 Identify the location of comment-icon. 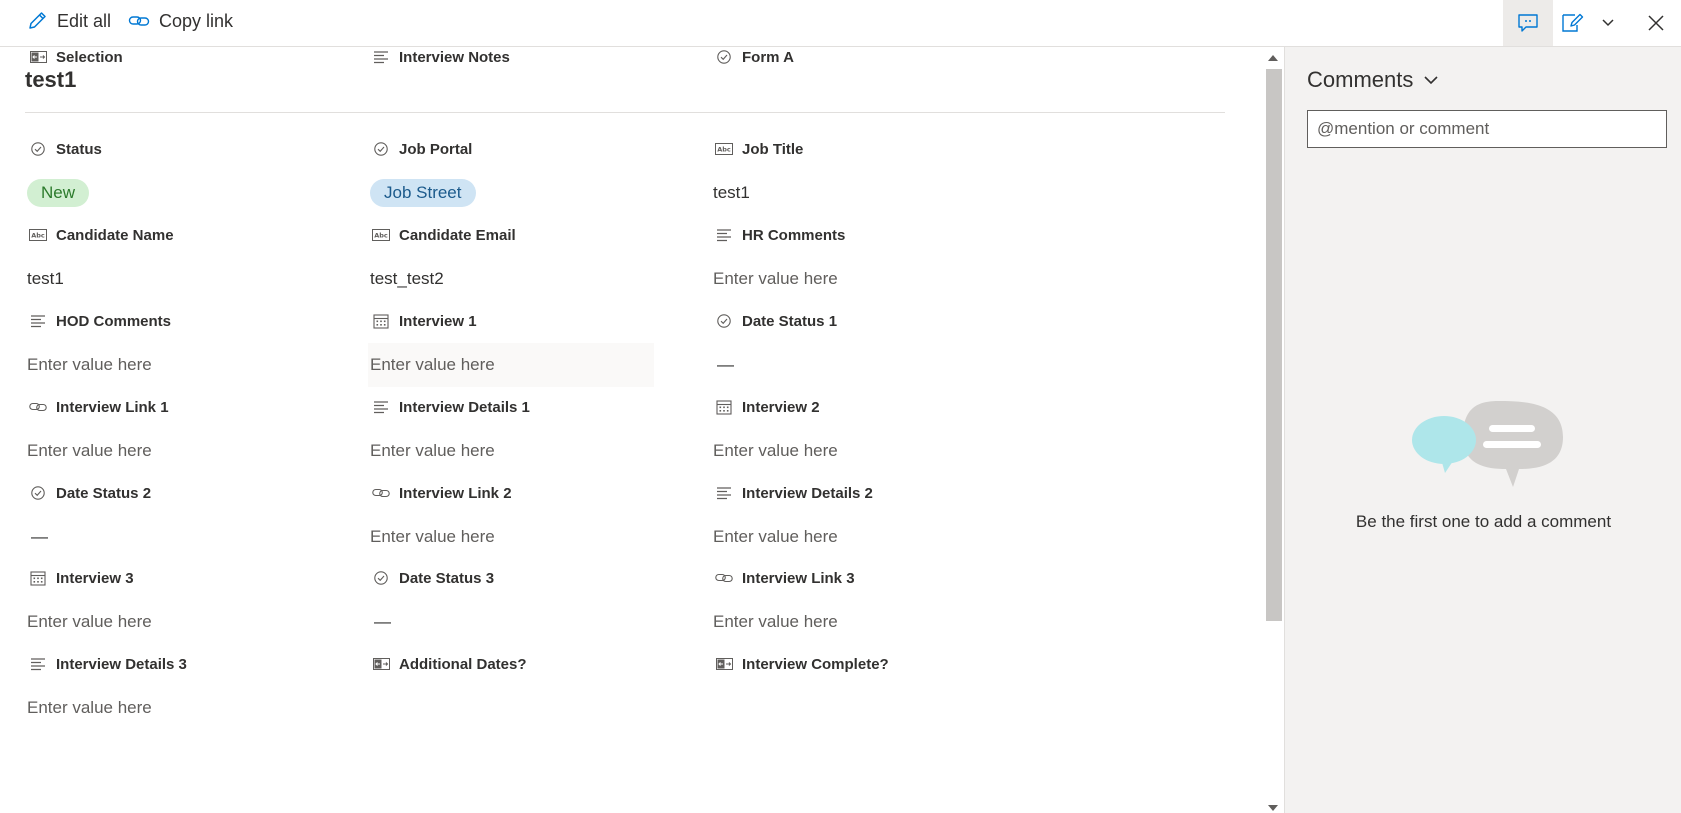
(1528, 23).